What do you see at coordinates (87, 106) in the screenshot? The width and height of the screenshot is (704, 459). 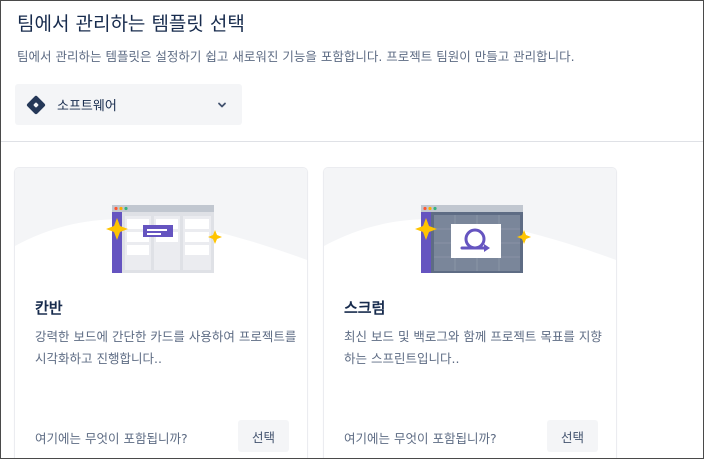 I see `project-type-label: 소프트웨어` at bounding box center [87, 106].